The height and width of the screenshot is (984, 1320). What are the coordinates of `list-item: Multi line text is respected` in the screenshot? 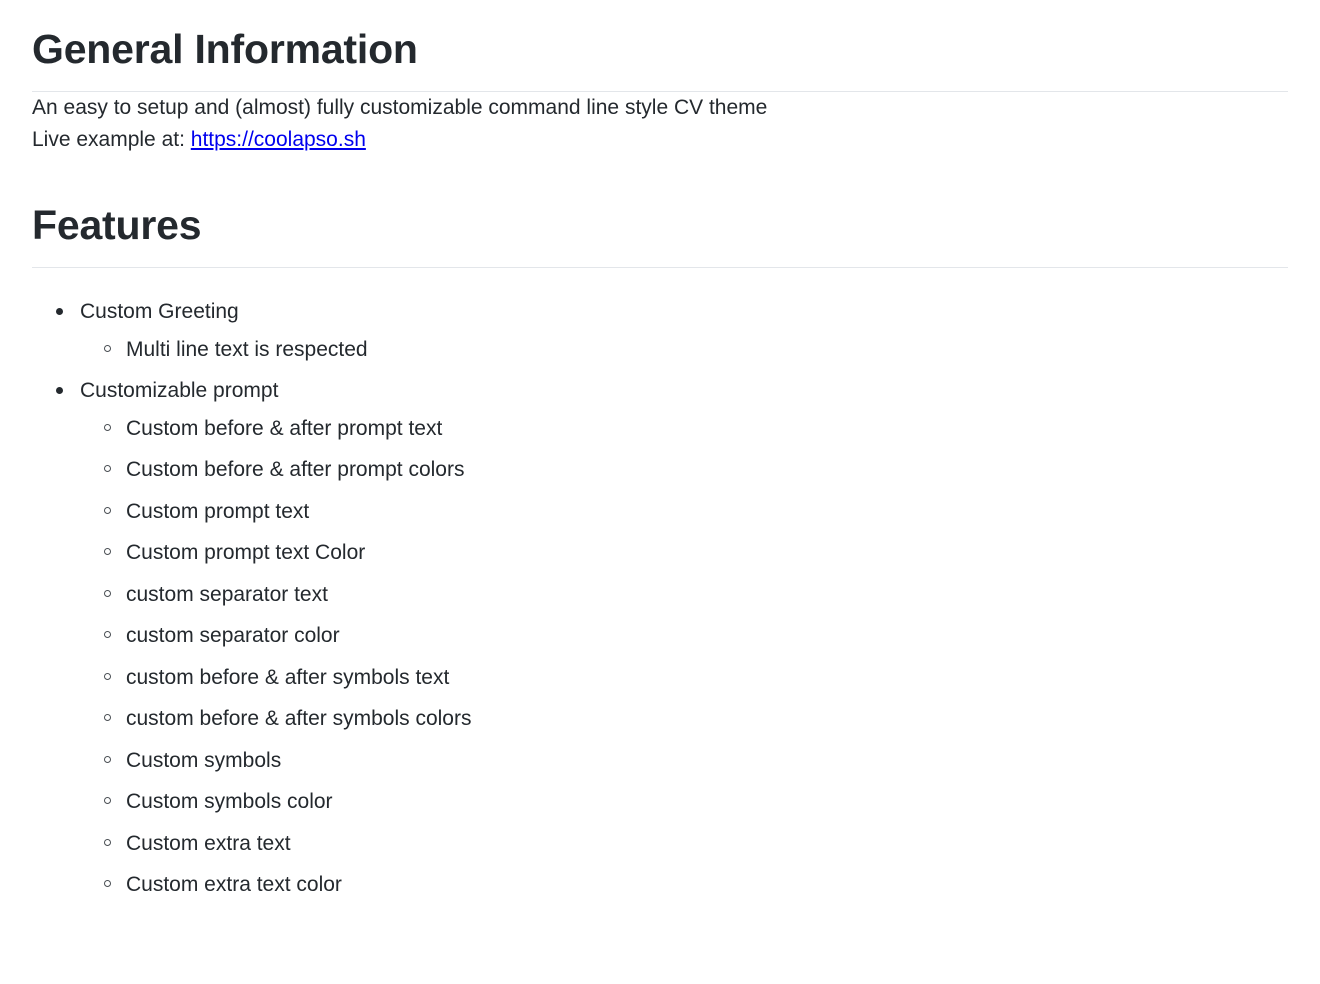 It's located at (684, 350).